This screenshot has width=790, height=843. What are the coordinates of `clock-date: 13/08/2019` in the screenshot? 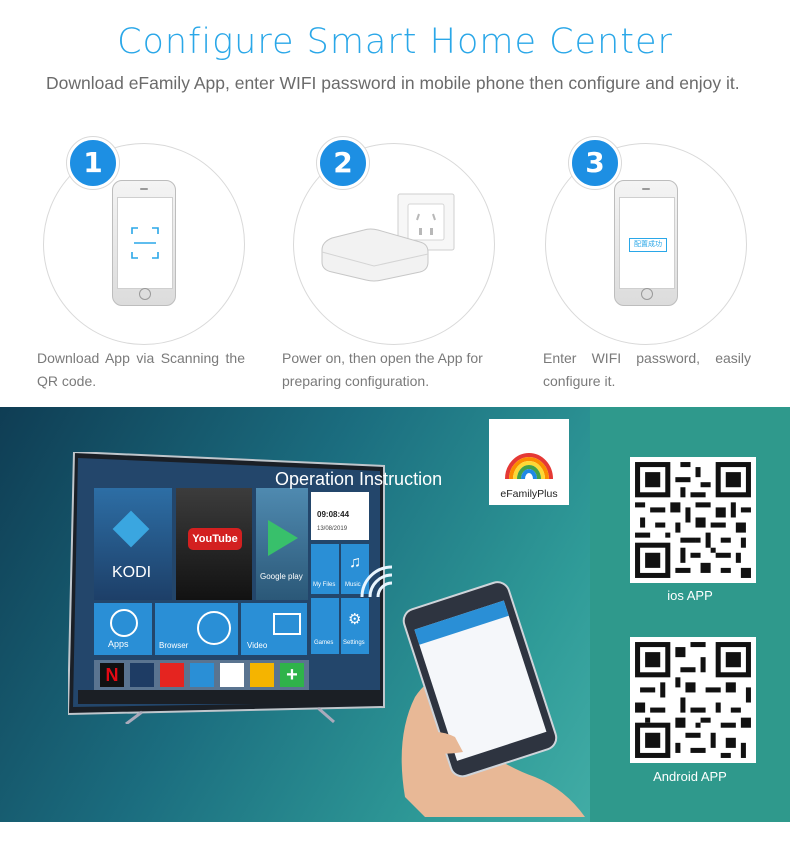 It's located at (332, 529).